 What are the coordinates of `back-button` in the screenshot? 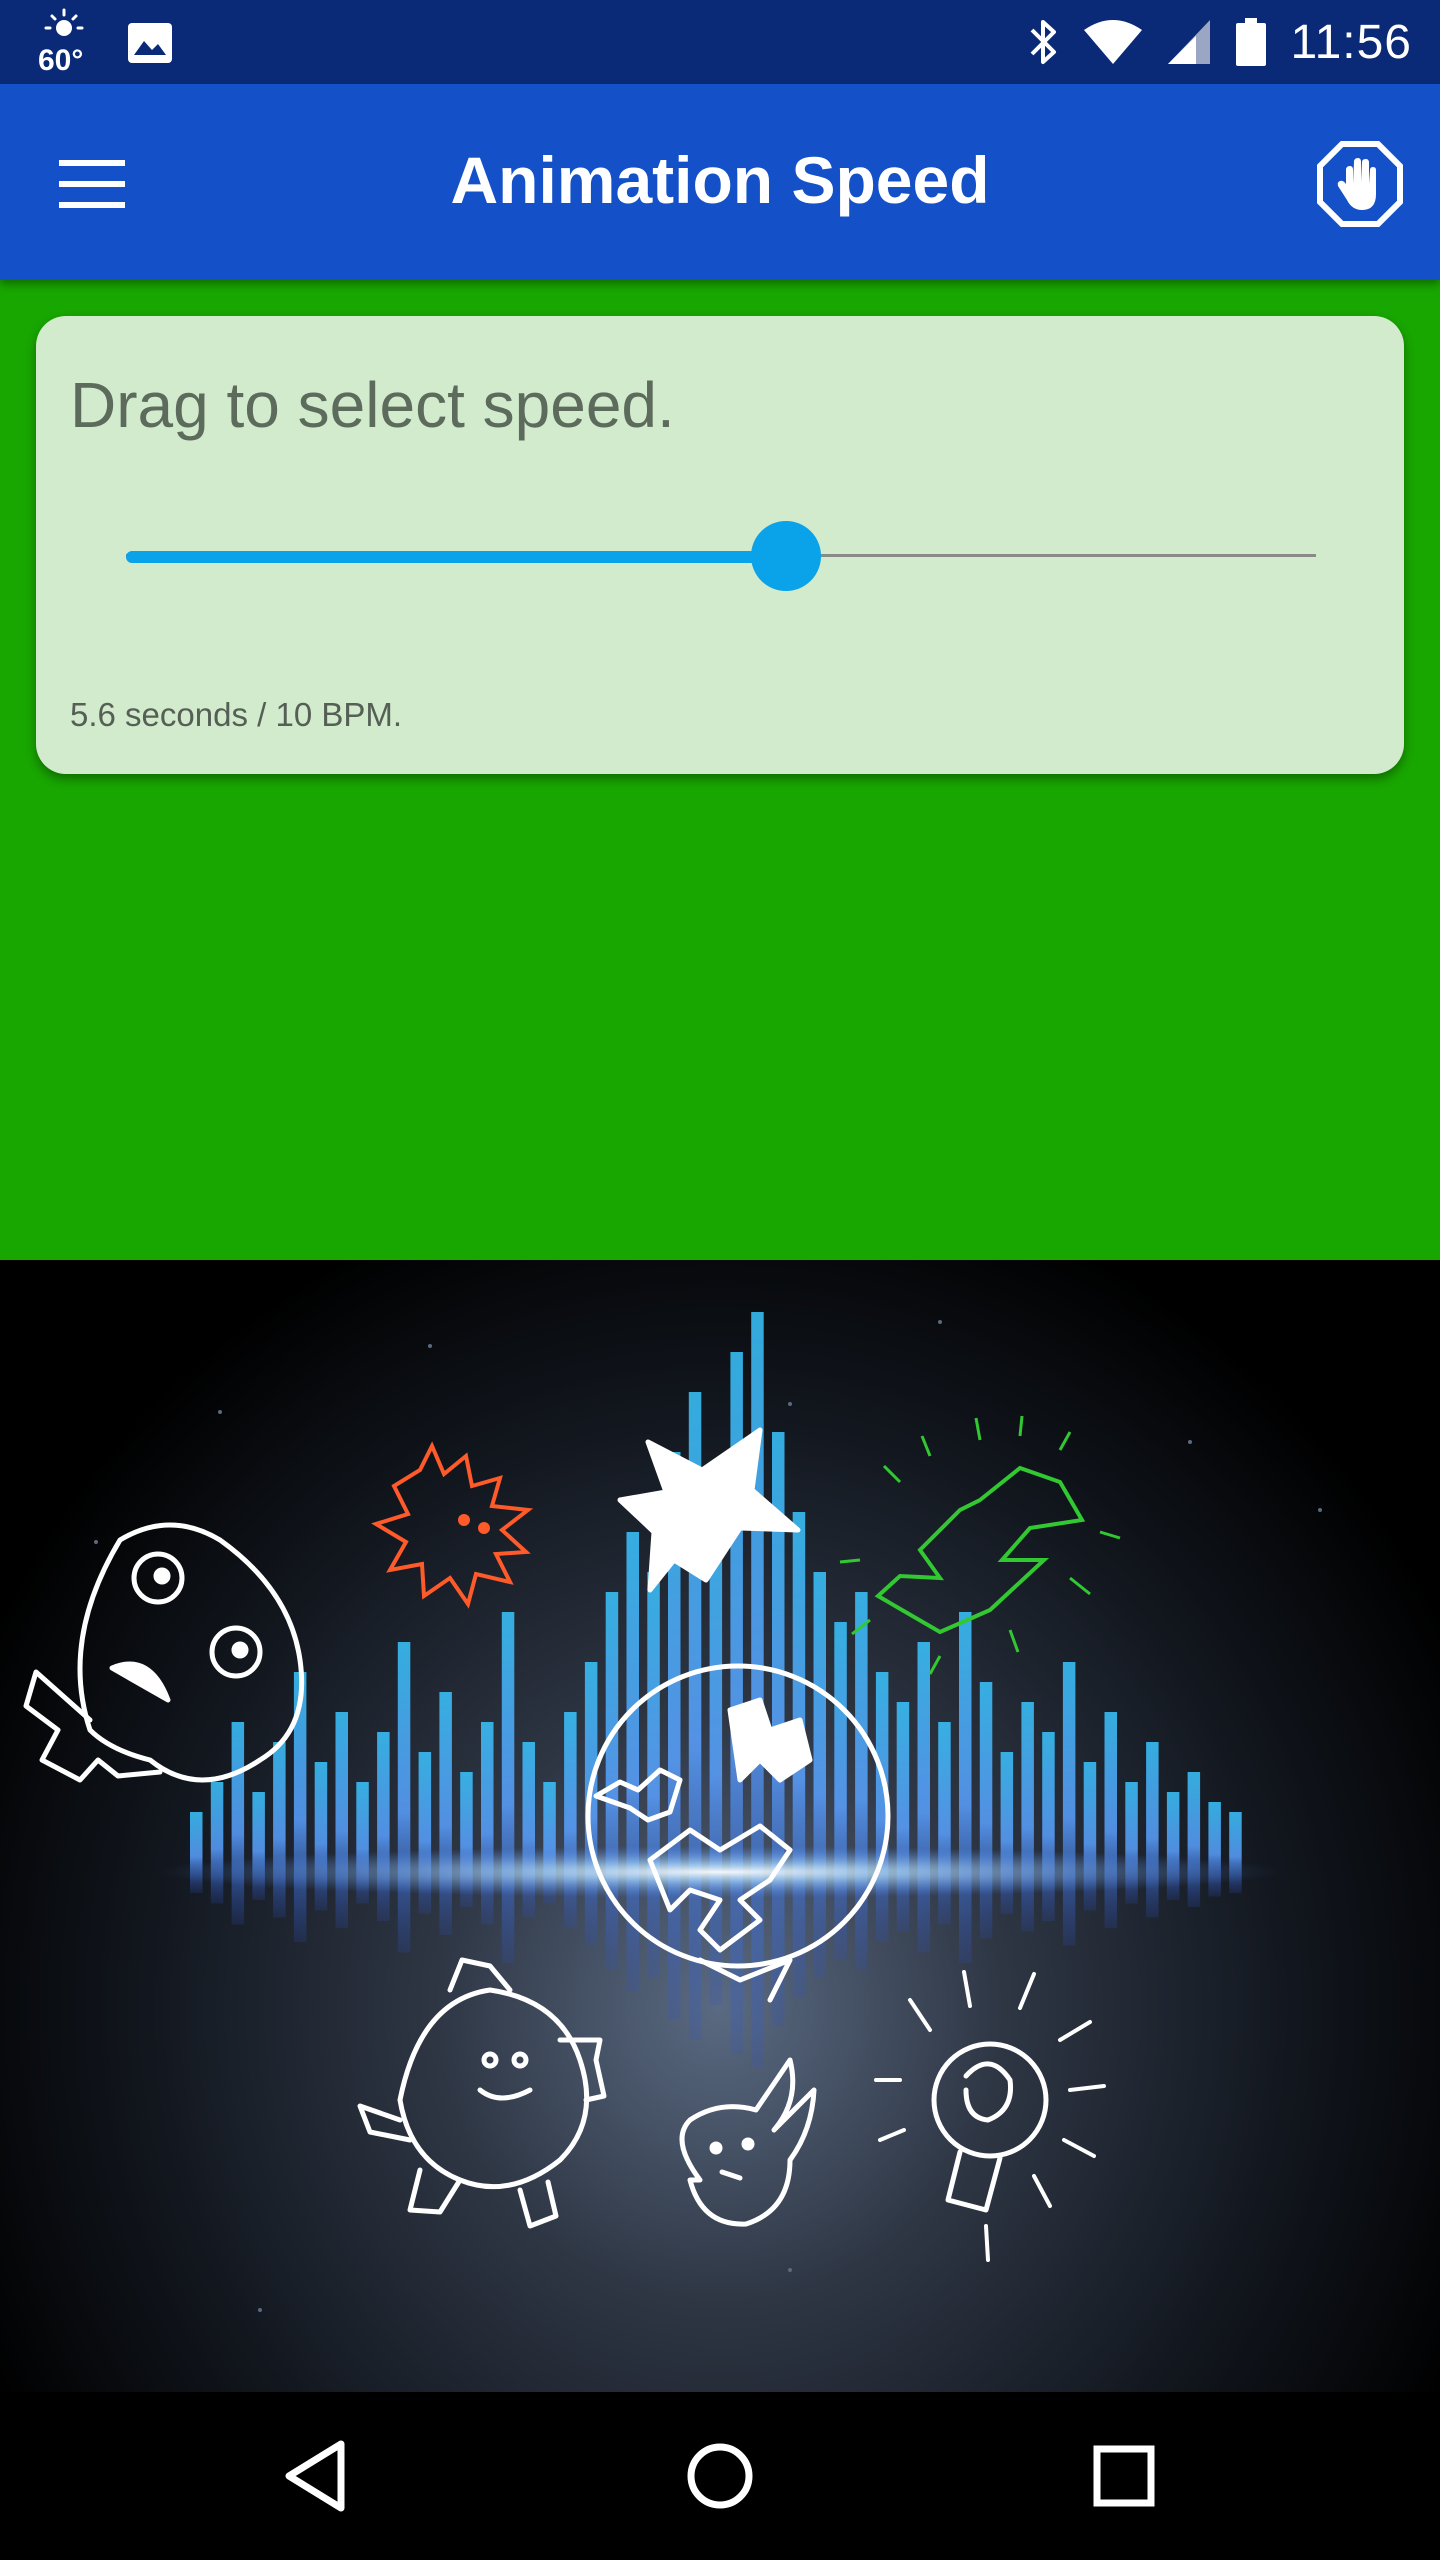 It's located at (316, 2476).